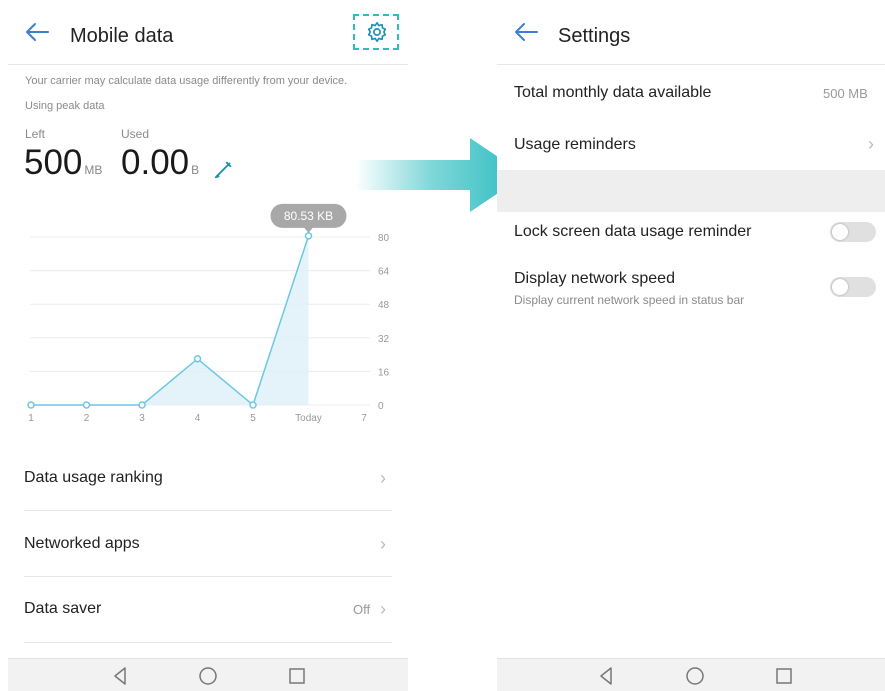 The image size is (885, 691). What do you see at coordinates (691, 191) in the screenshot?
I see `section-separator` at bounding box center [691, 191].